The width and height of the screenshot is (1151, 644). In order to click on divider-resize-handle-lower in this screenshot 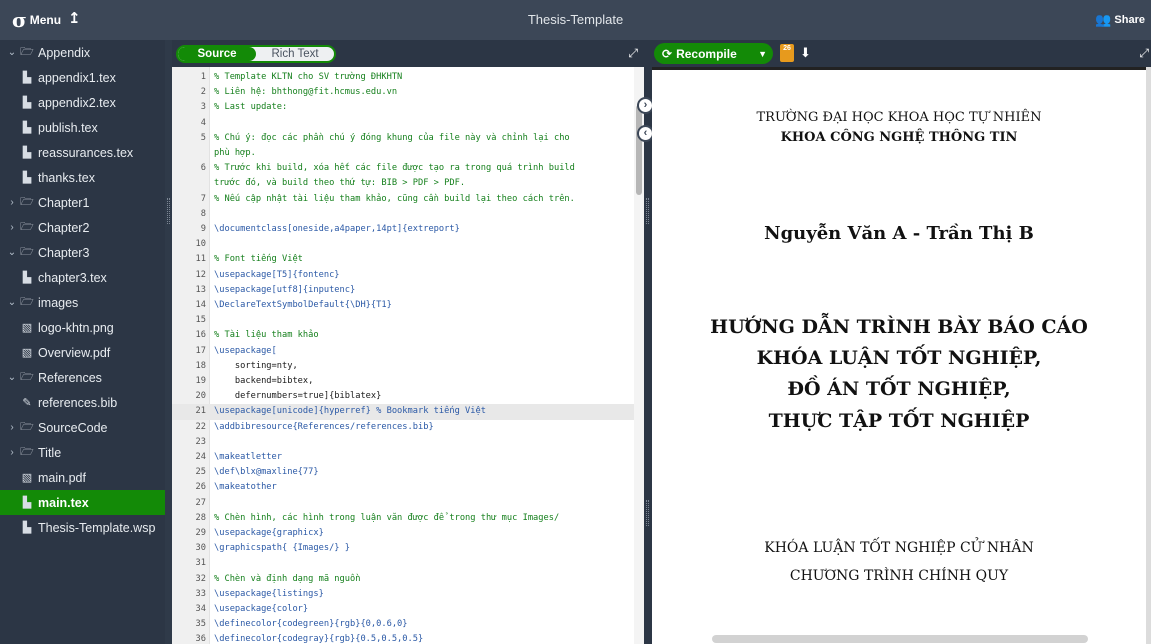, I will do `click(647, 513)`.